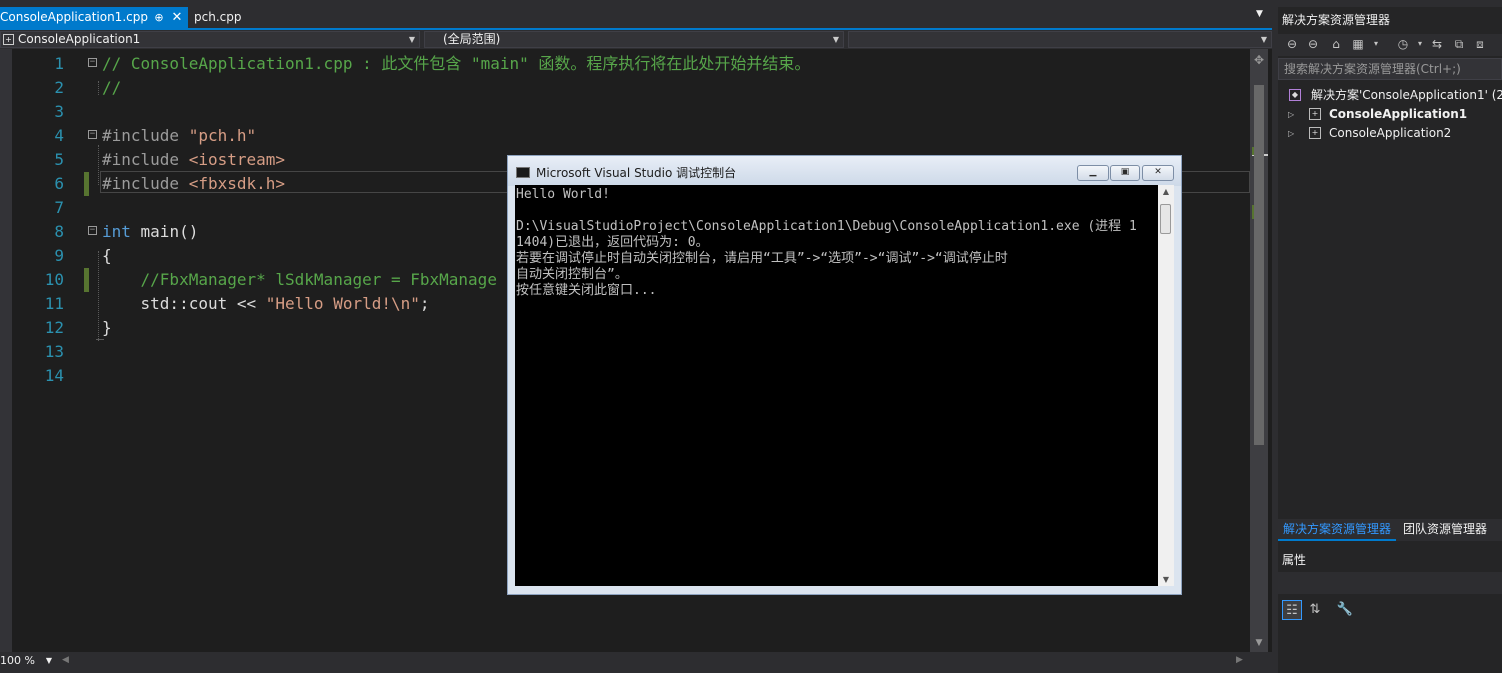 The image size is (1502, 673). I want to click on close-window-button: ✕, so click(1158, 173).